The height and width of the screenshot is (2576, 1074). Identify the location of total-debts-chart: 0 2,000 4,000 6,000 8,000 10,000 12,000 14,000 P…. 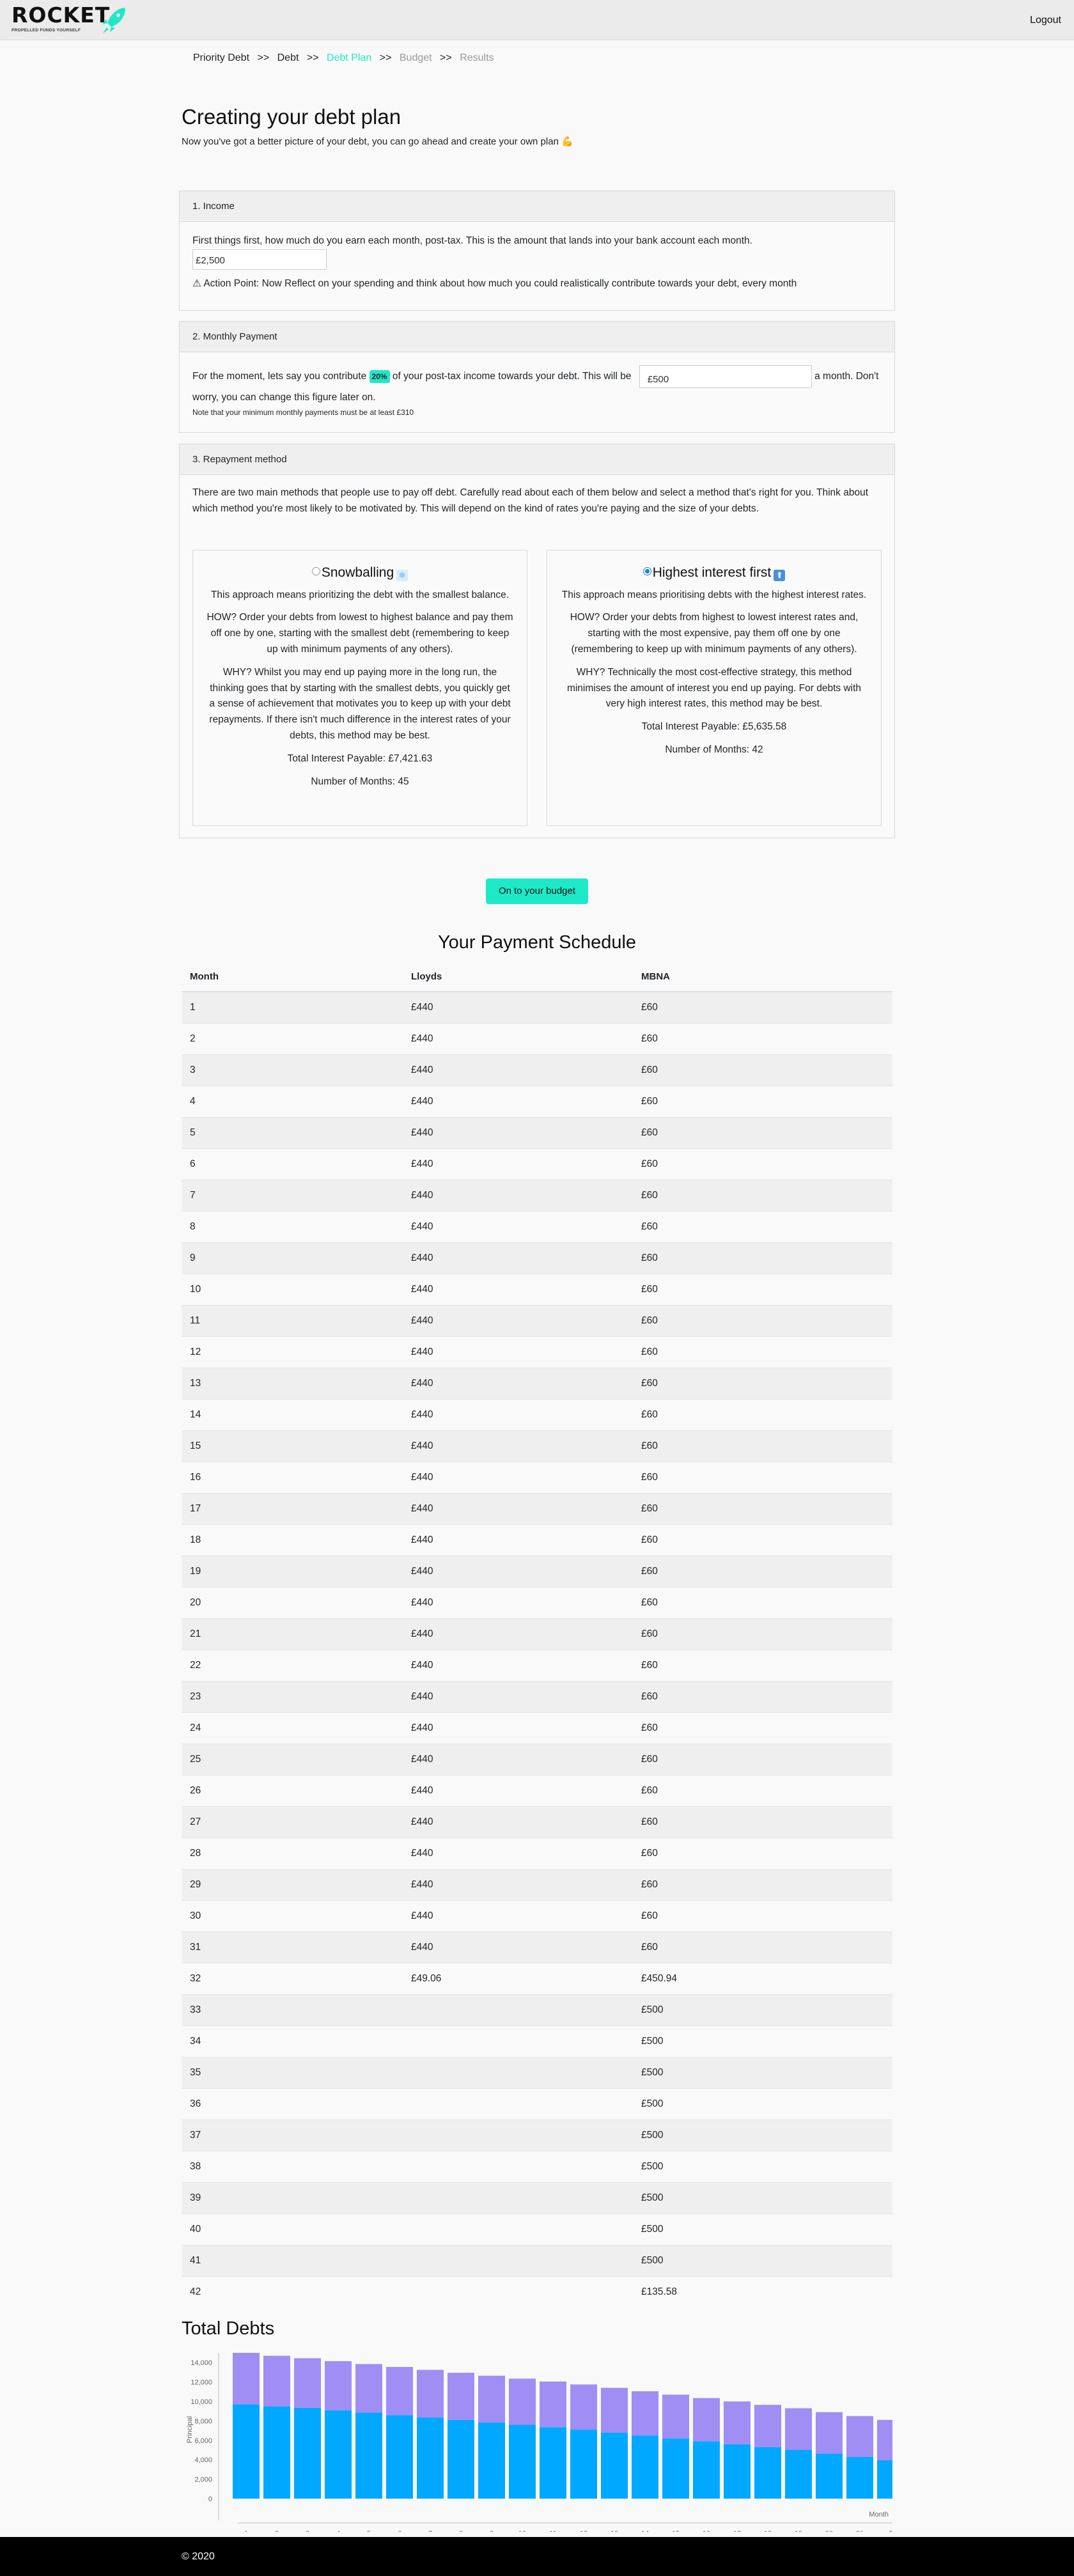
(539, 2442).